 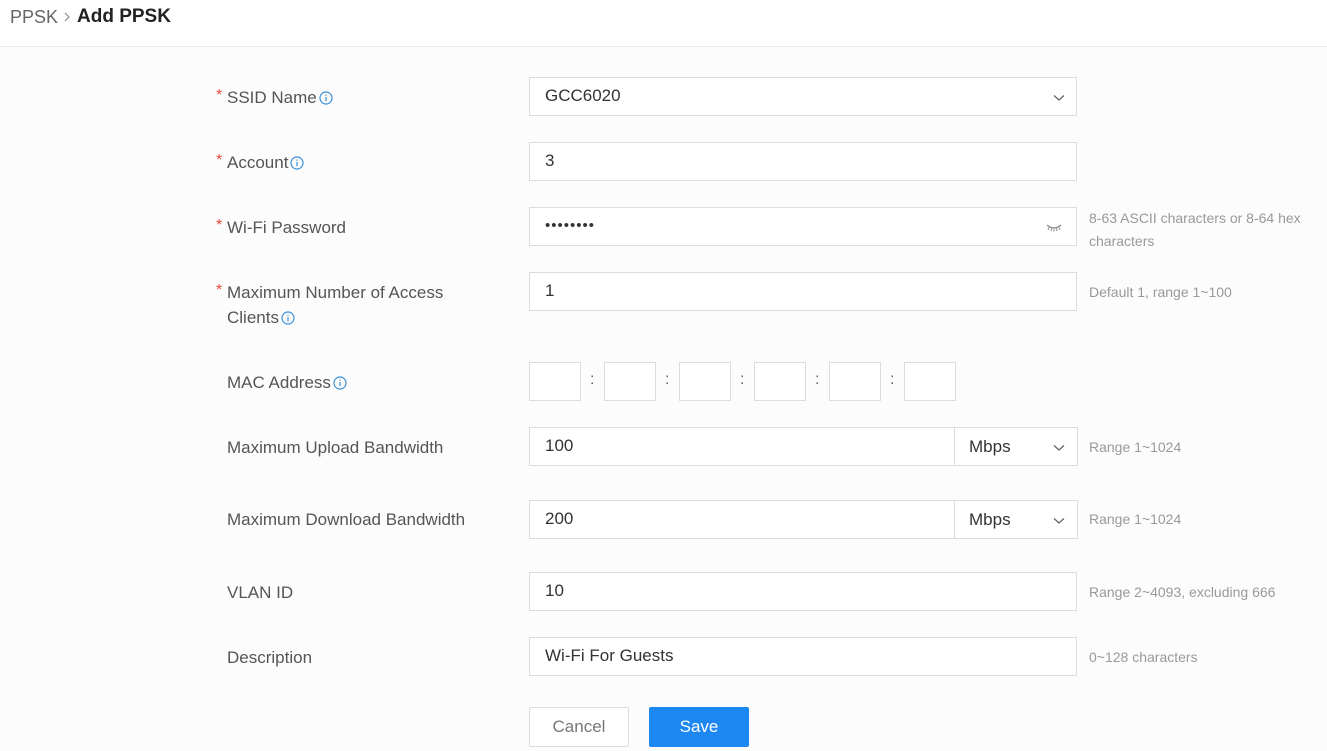 I want to click on max-clients-label: Maximum Number of Access Clients, so click(x=335, y=305).